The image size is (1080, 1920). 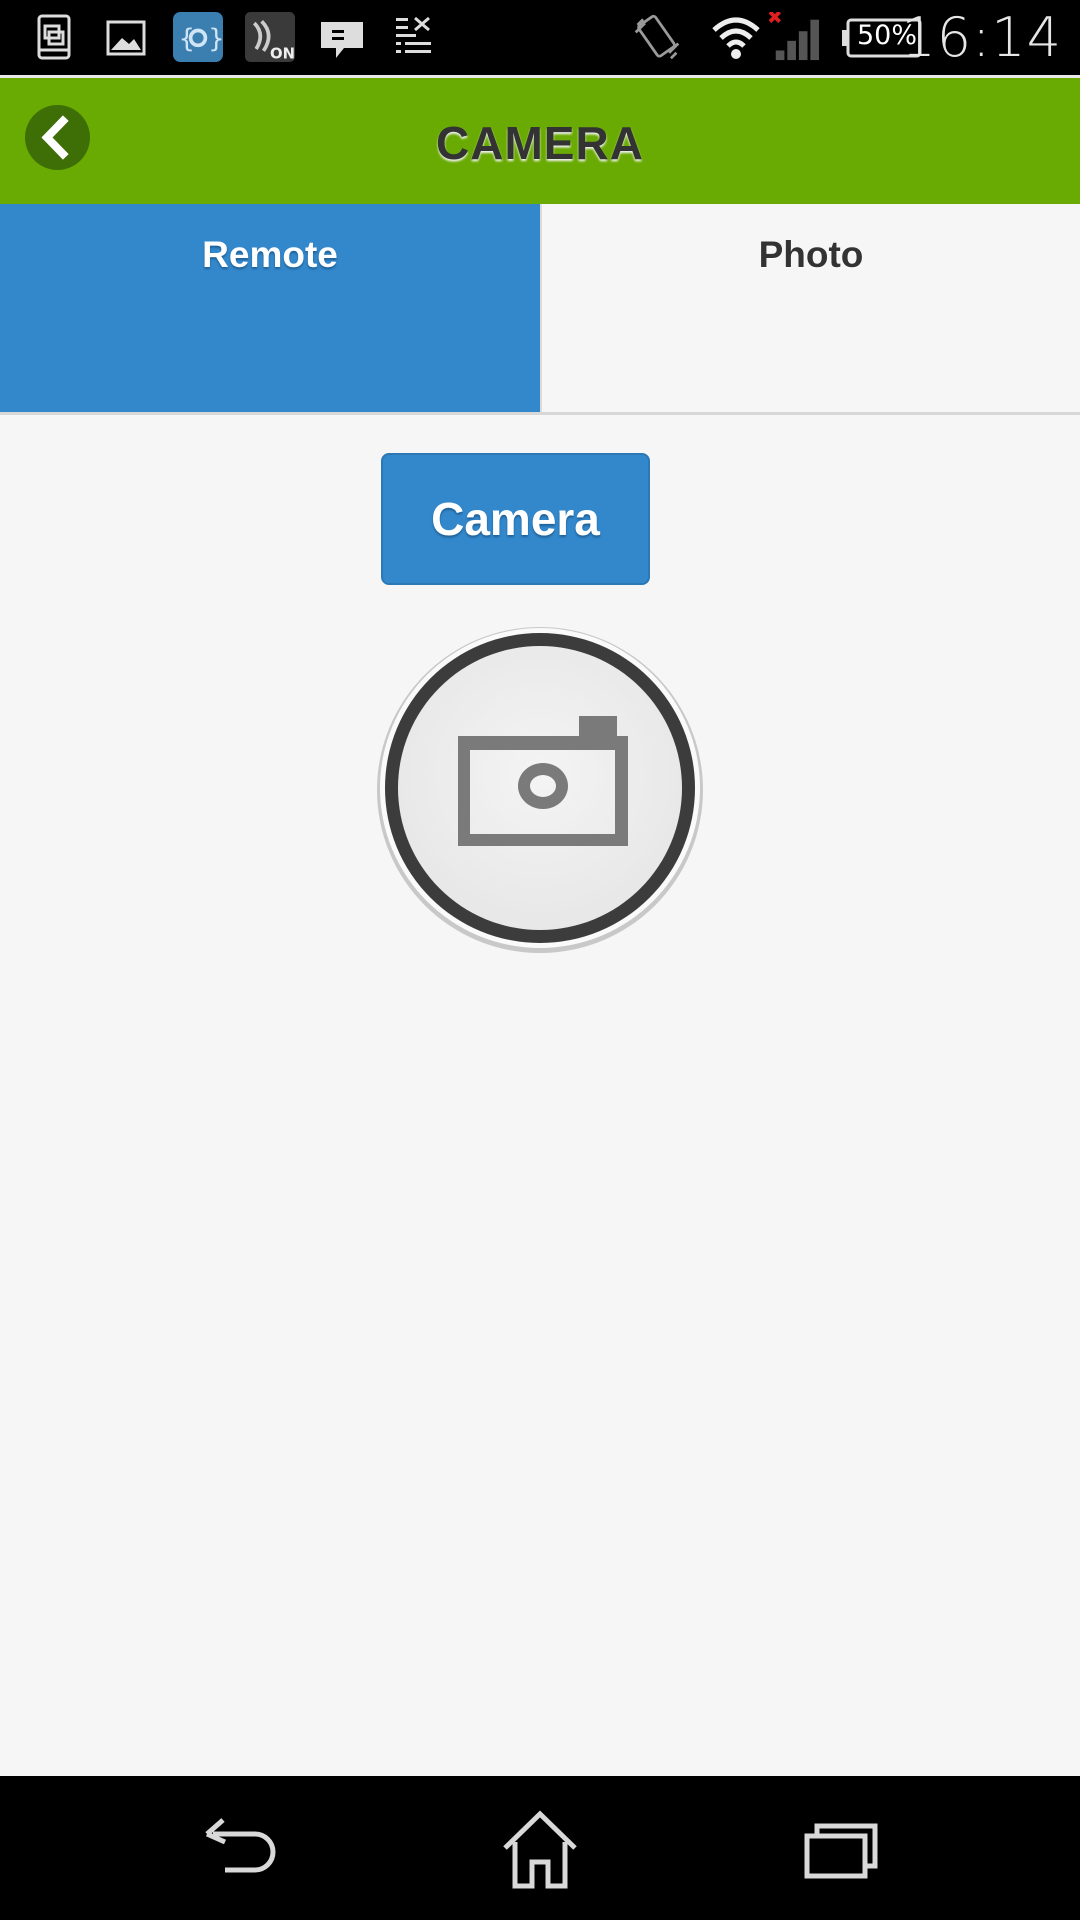 I want to click on nfc-on-icon: ON, so click(x=270, y=37).